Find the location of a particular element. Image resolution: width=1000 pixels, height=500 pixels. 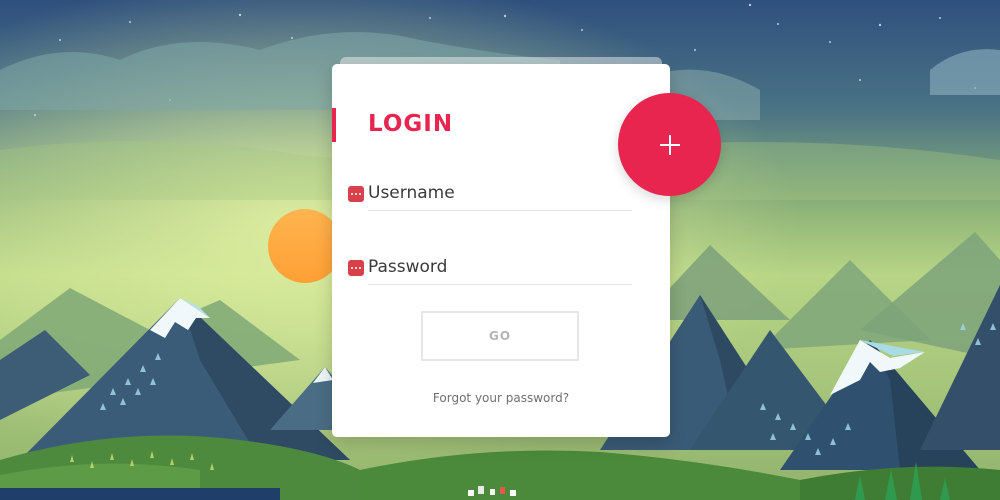

username-input is located at coordinates (500, 193).